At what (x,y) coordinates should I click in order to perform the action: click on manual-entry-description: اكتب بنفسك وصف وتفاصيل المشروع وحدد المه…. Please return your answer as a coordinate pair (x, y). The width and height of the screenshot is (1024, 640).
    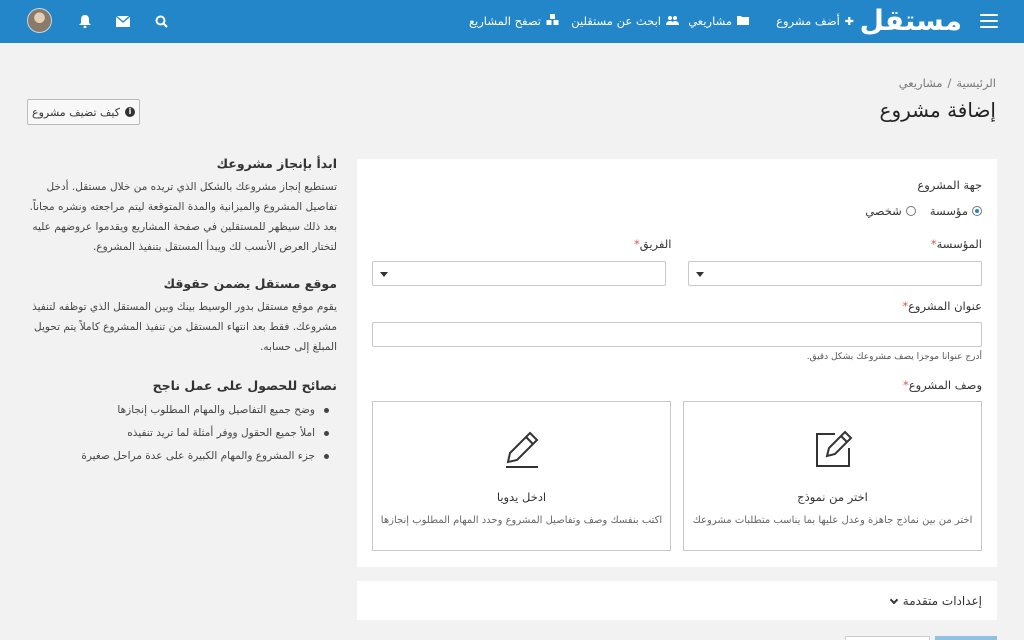
    Looking at the image, I should click on (521, 520).